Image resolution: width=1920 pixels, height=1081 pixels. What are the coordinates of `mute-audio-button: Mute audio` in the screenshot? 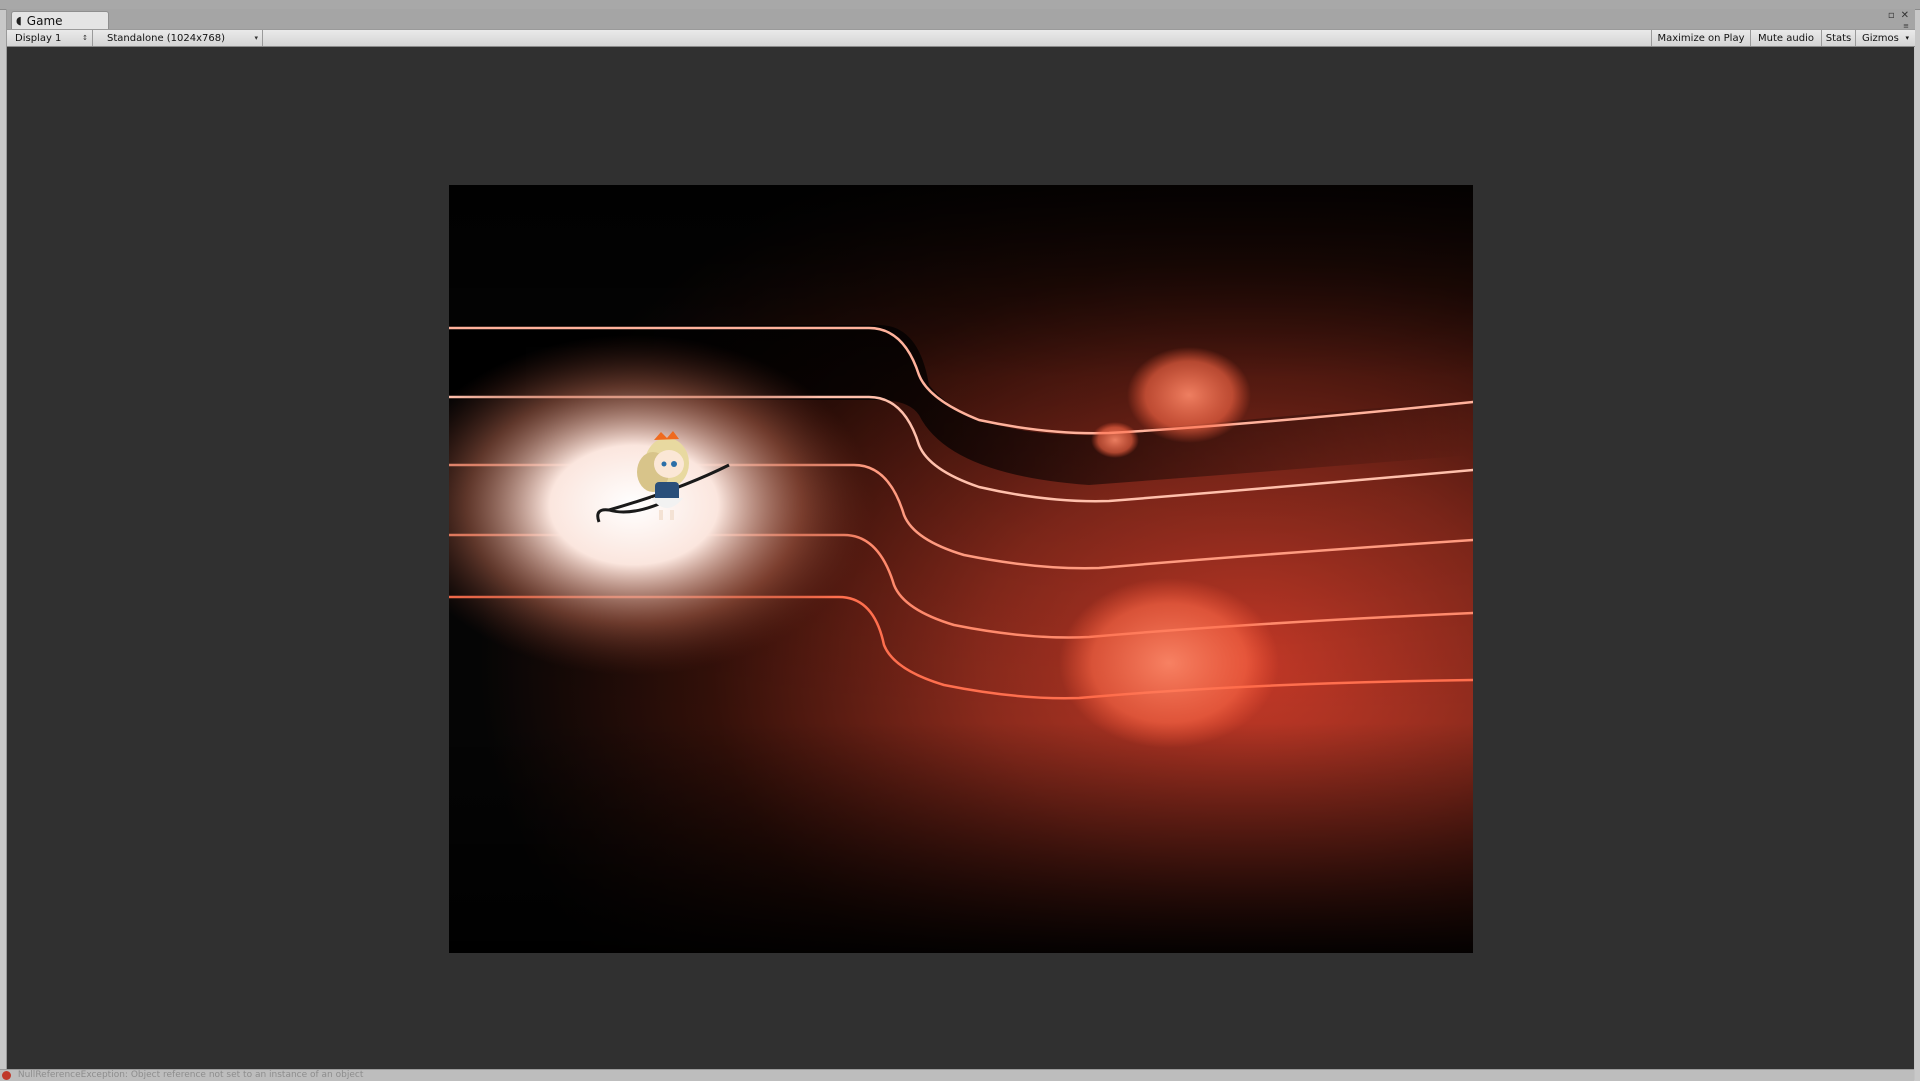 It's located at (1785, 38).